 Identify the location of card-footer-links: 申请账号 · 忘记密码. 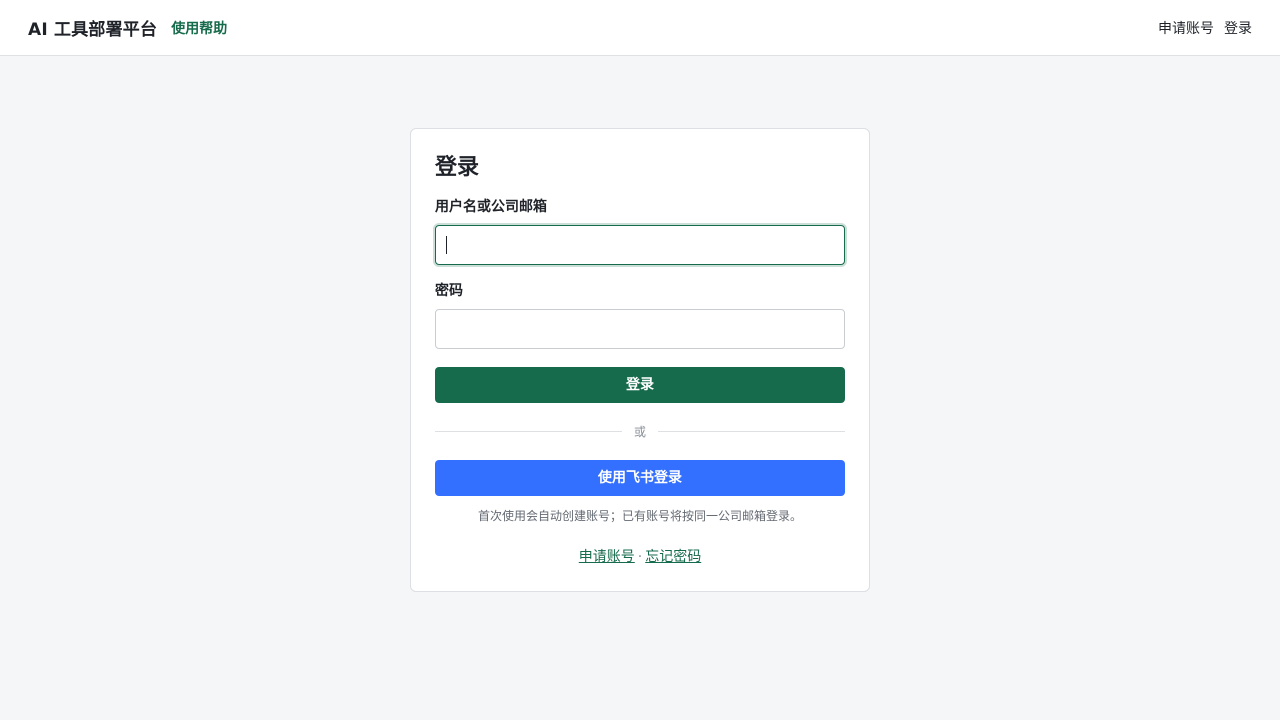
(640, 556).